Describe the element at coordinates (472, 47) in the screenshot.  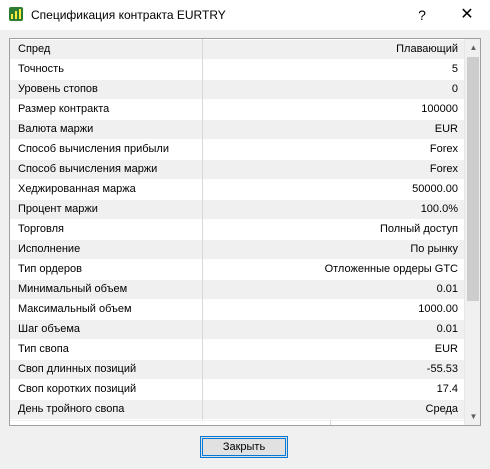
I see `scroll-up-icon: ▲` at that location.